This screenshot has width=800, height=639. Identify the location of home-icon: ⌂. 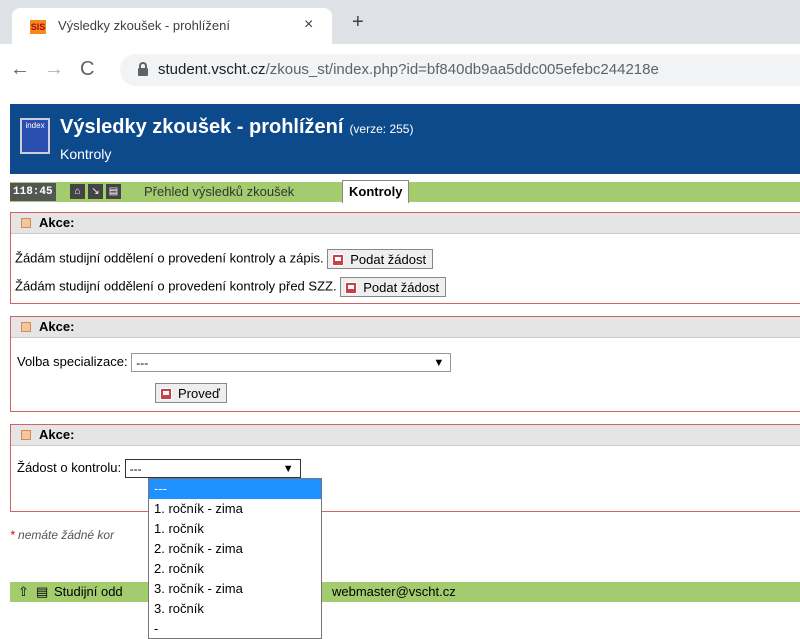
(77, 191).